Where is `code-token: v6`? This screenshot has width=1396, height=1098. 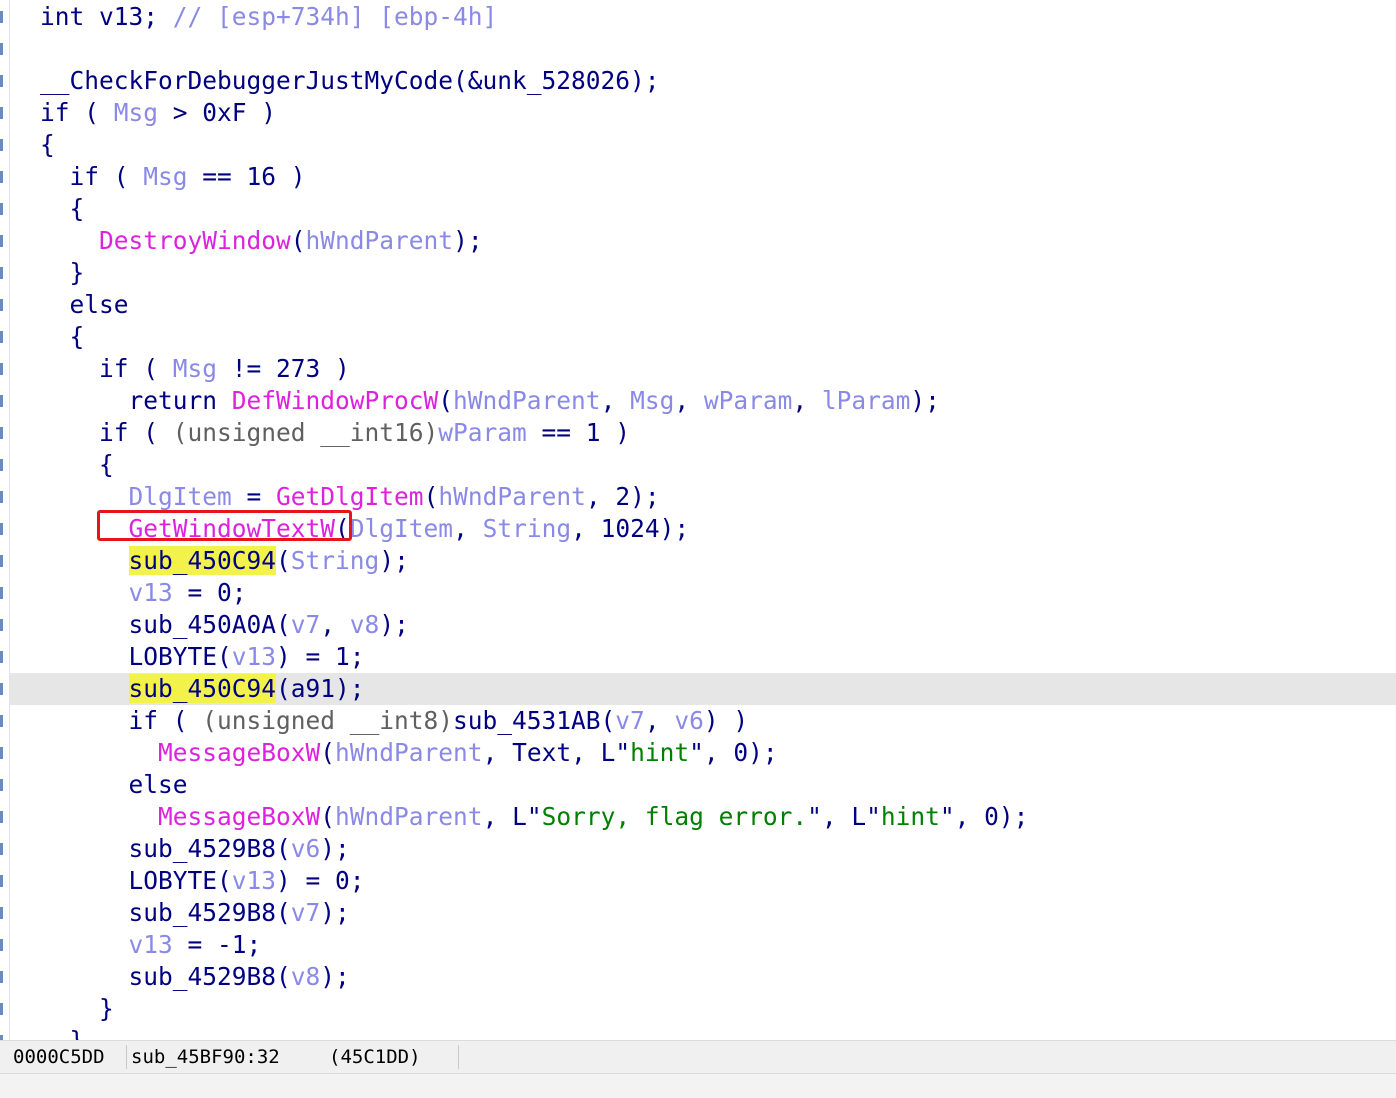
code-token: v6 is located at coordinates (689, 720).